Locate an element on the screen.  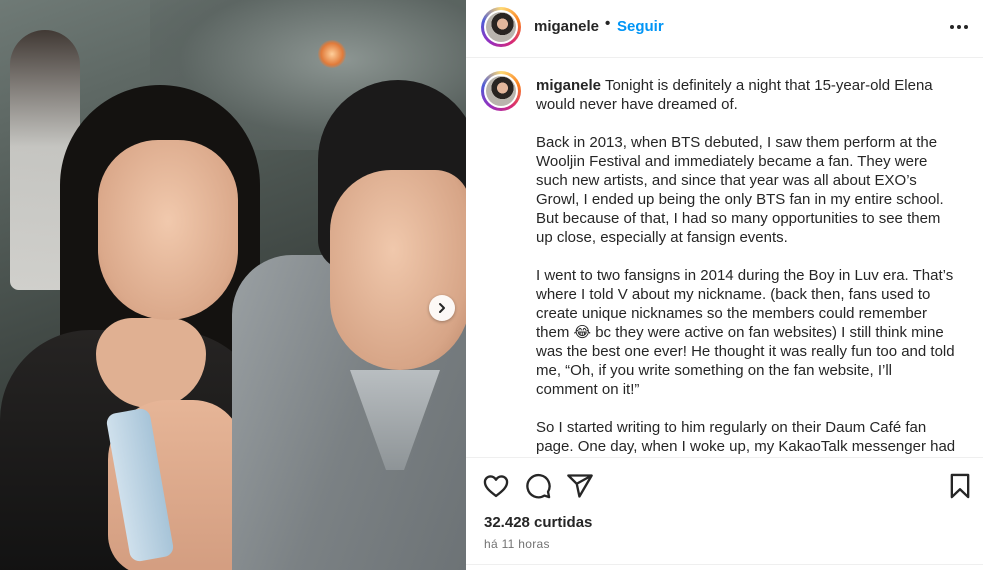
chevron-right-icon is located at coordinates (442, 308).